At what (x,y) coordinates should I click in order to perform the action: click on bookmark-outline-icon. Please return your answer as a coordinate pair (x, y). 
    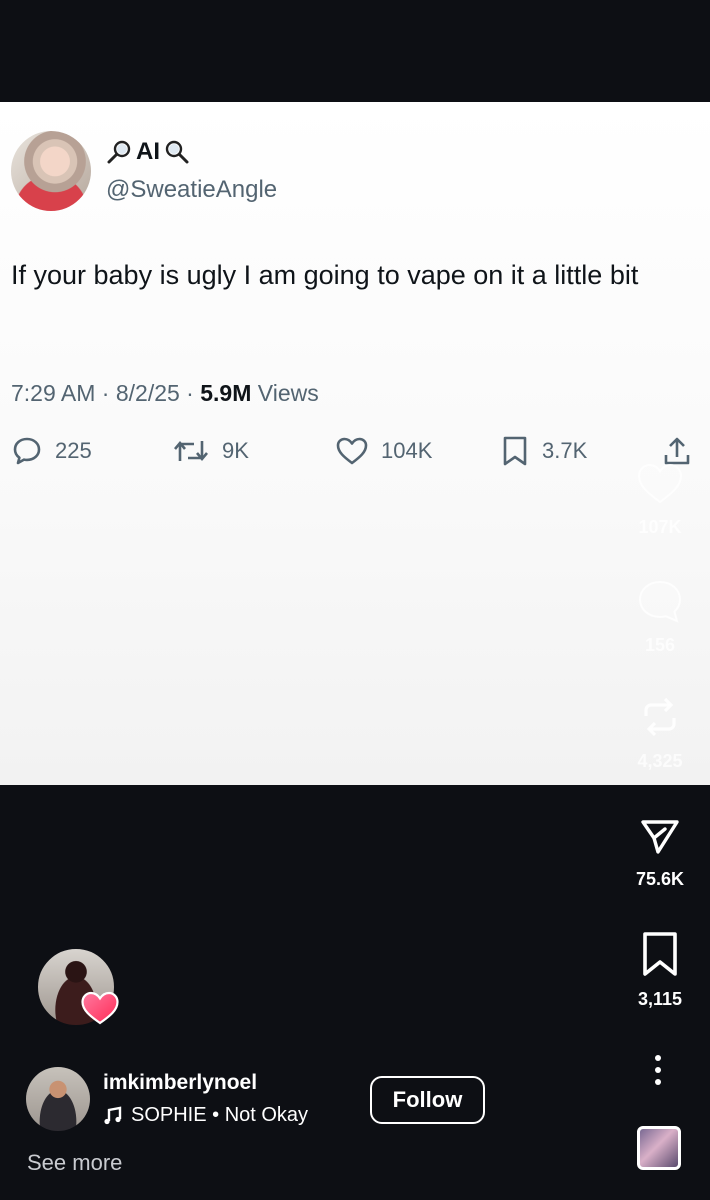
    Looking at the image, I should click on (515, 451).